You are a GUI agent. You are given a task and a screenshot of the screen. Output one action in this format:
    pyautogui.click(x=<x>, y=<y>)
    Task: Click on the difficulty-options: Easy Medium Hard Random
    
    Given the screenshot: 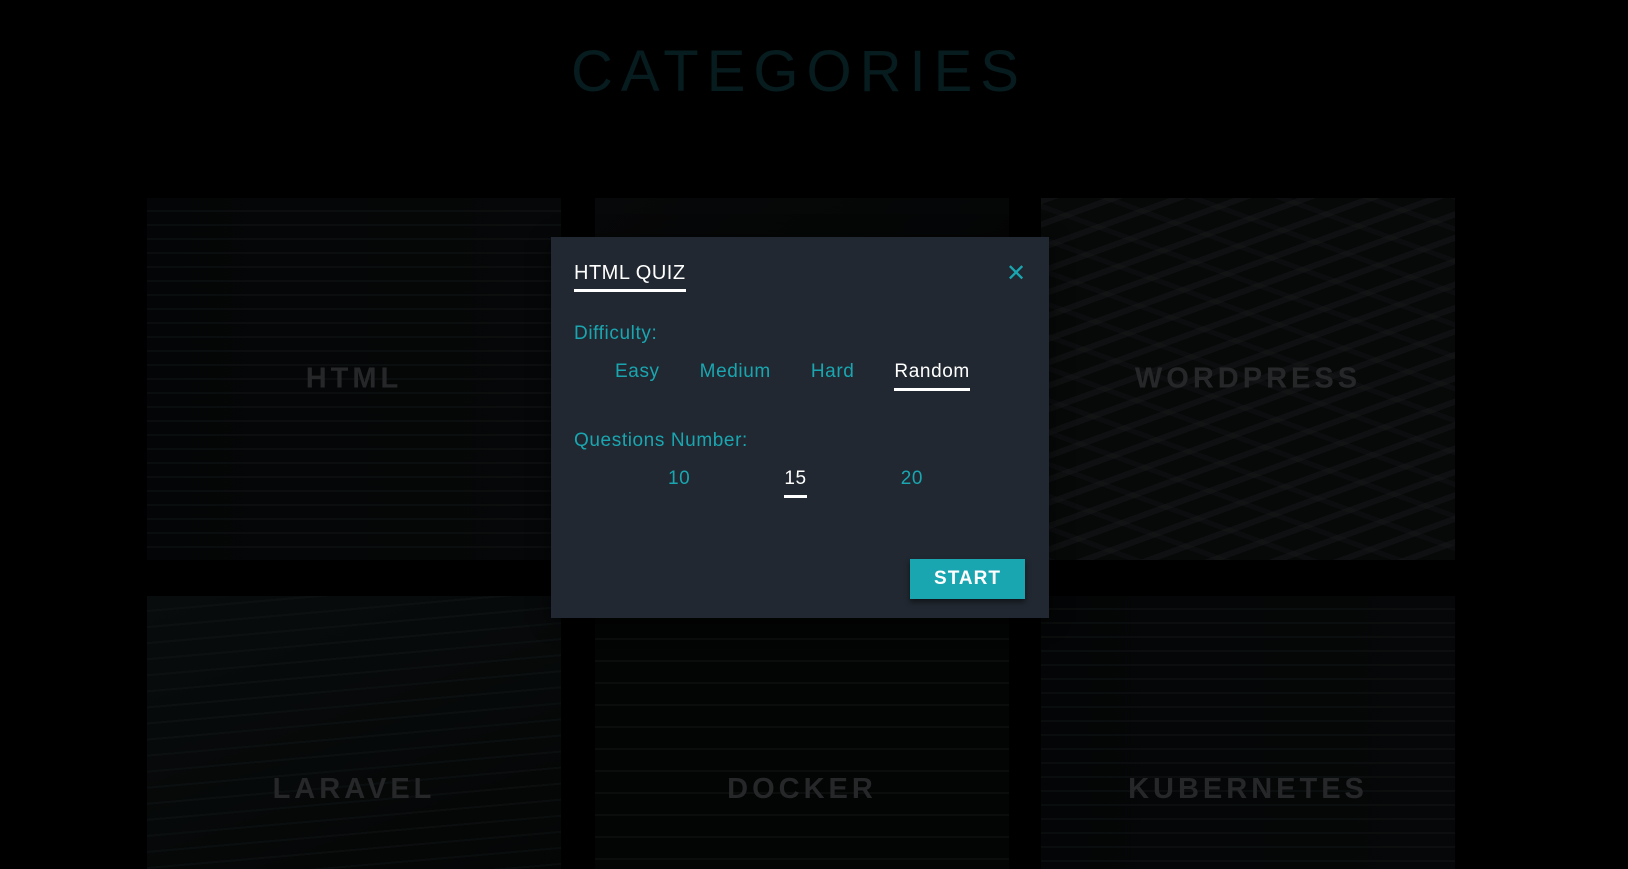 What is the action you would take?
    pyautogui.click(x=812, y=376)
    